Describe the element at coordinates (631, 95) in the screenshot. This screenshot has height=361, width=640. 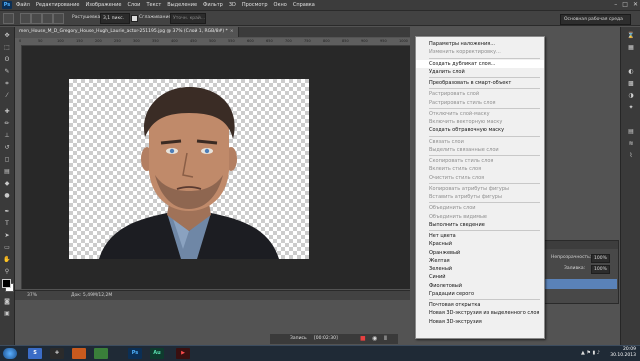
I see `adjustments-panel-icon: ◑` at that location.